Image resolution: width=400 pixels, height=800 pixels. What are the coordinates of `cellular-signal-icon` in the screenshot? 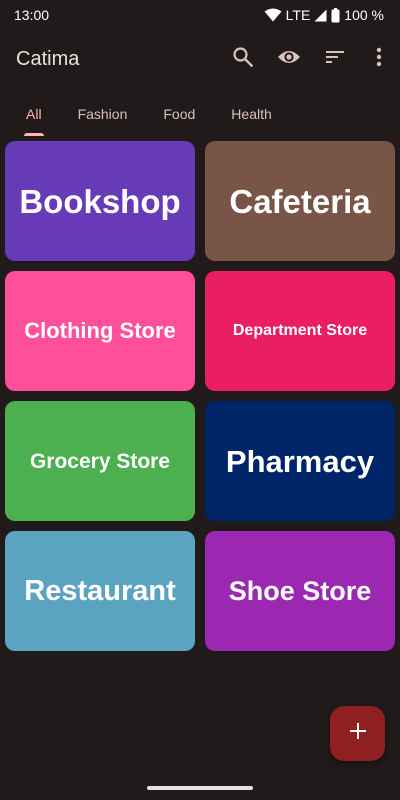 It's located at (320, 15).